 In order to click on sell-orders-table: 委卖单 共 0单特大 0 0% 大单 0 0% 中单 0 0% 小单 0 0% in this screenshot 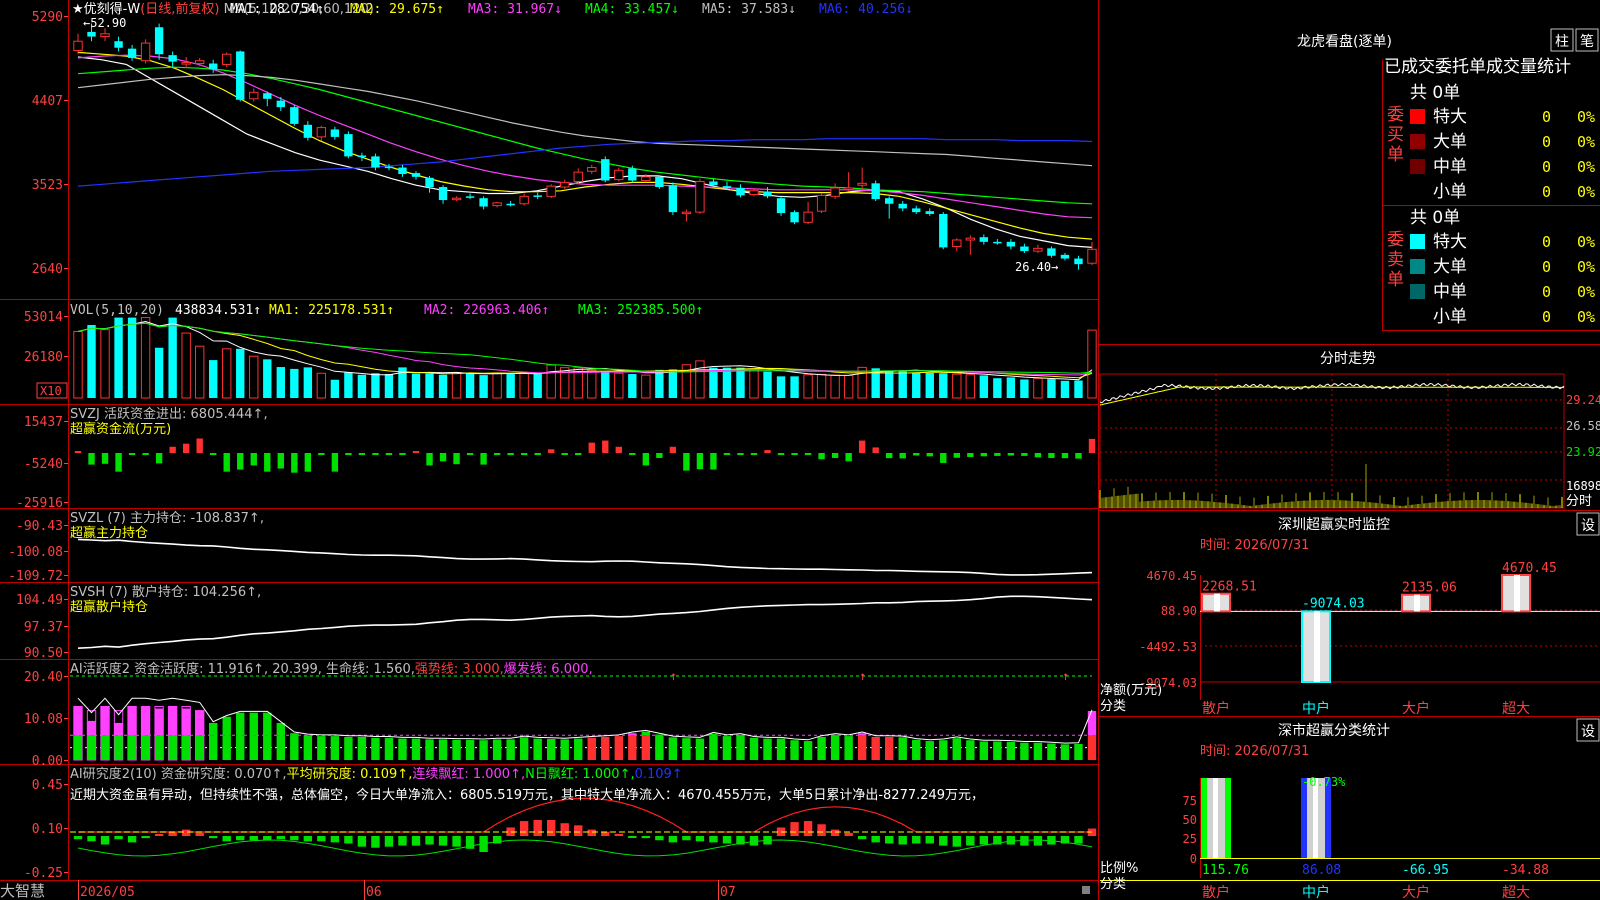, I will do `click(1491, 267)`.